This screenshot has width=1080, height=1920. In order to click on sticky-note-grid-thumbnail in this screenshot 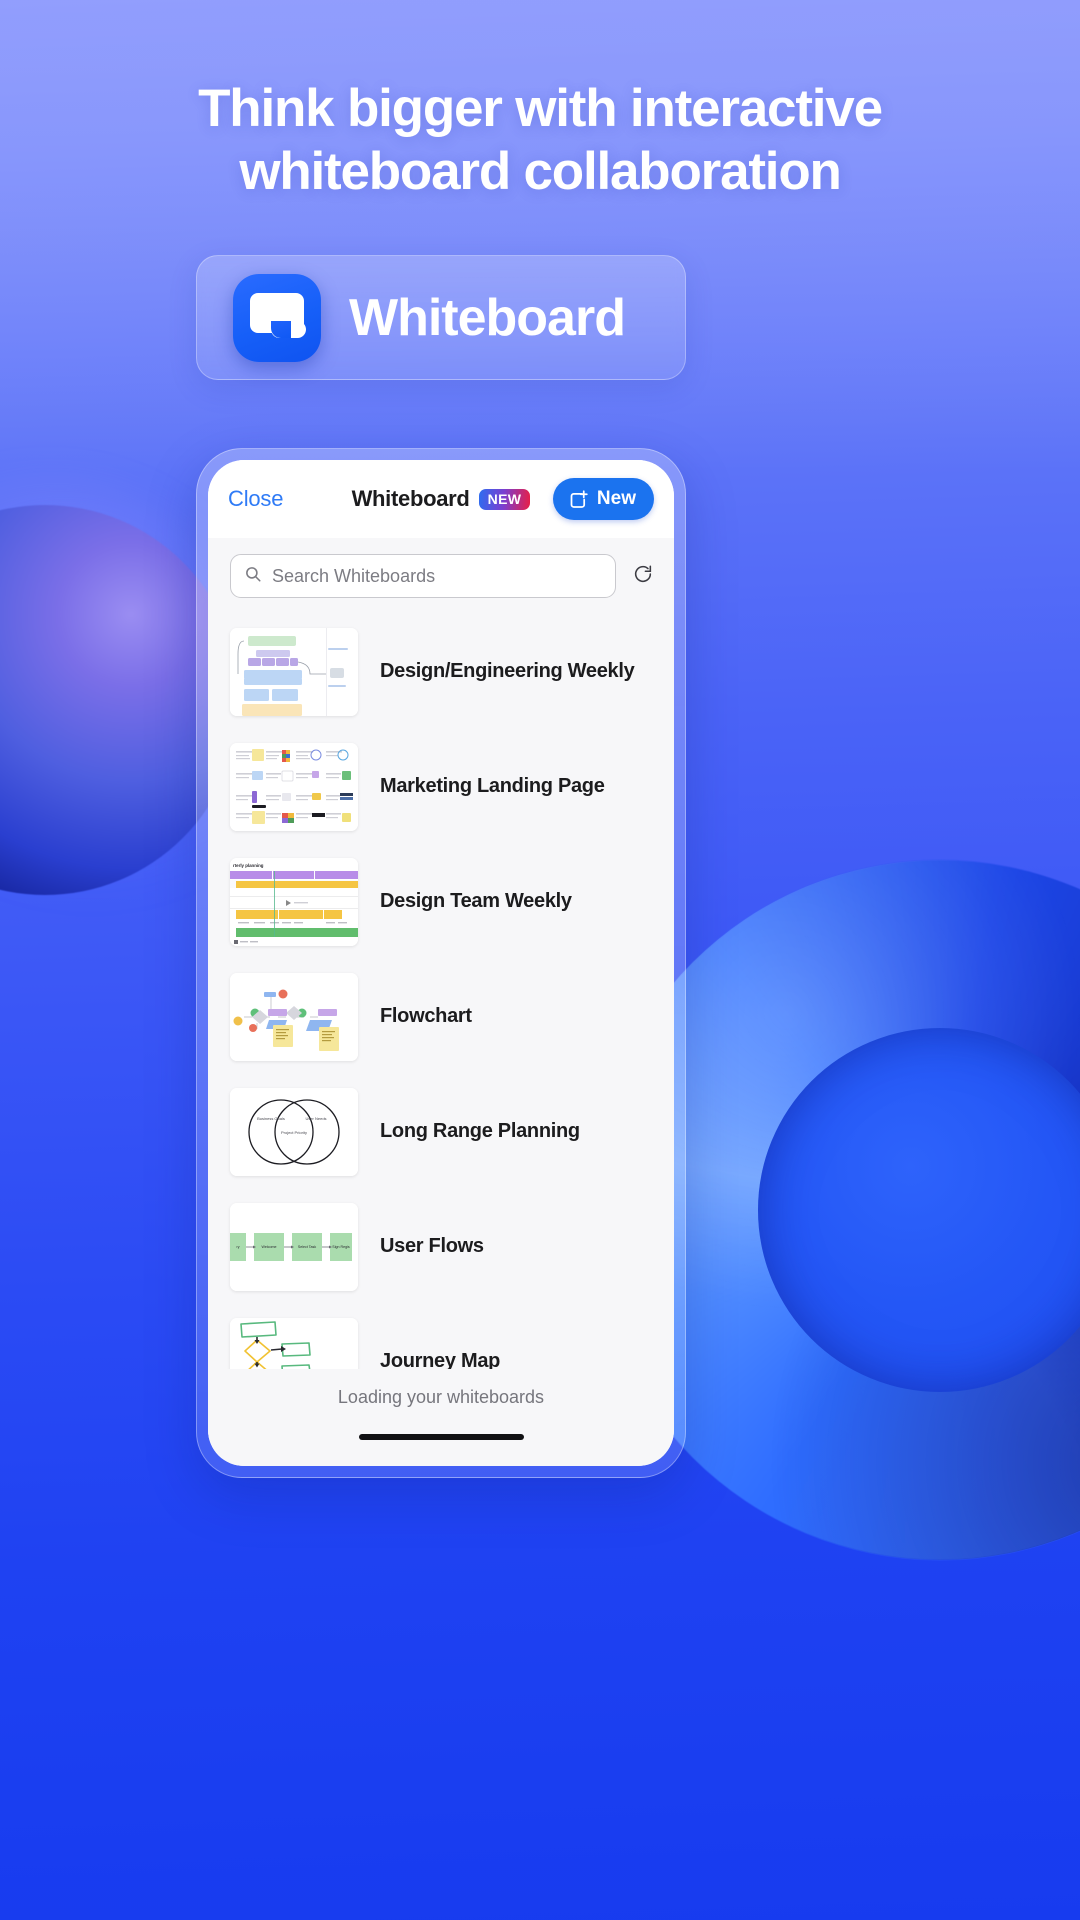, I will do `click(294, 786)`.